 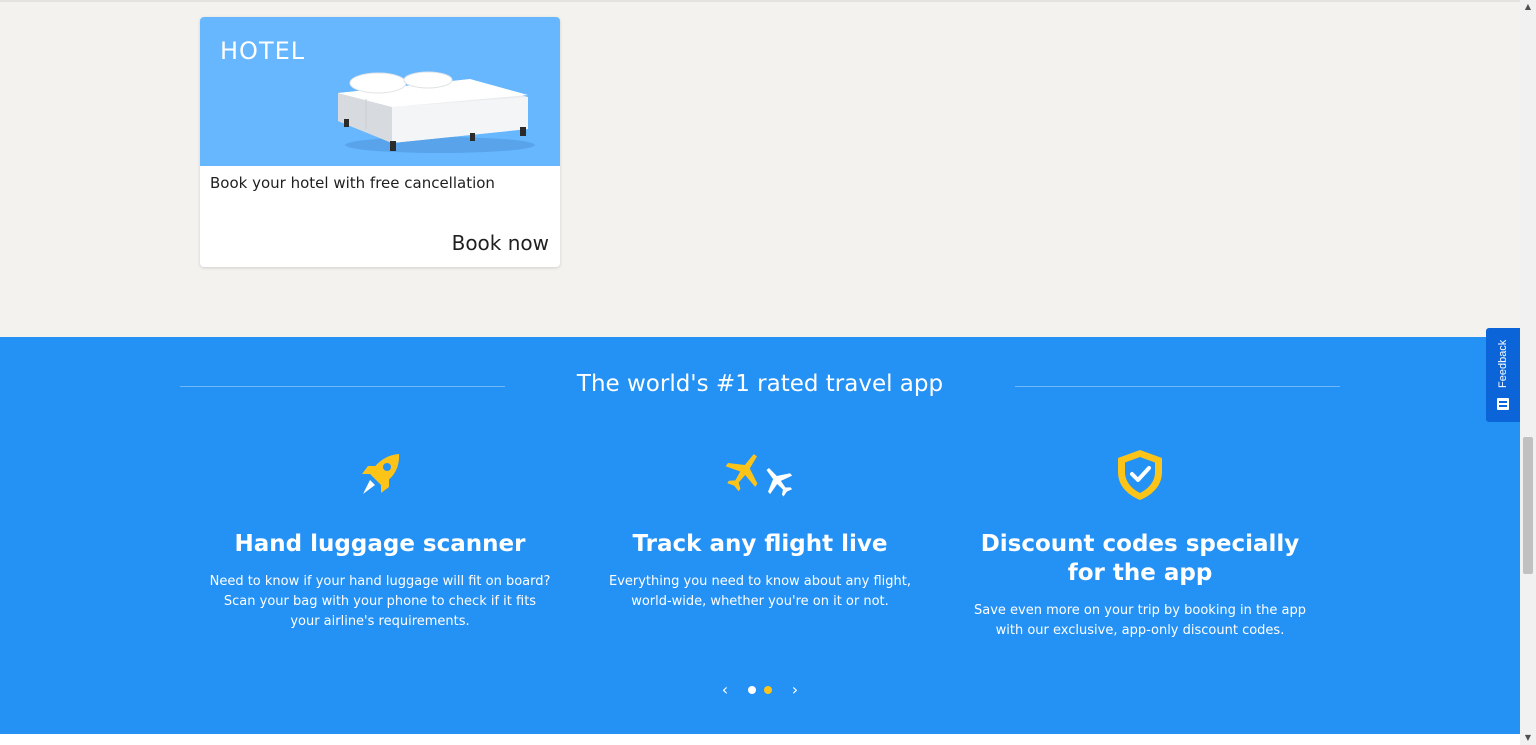 I want to click on hotel-image: HOTEL, so click(x=380, y=91).